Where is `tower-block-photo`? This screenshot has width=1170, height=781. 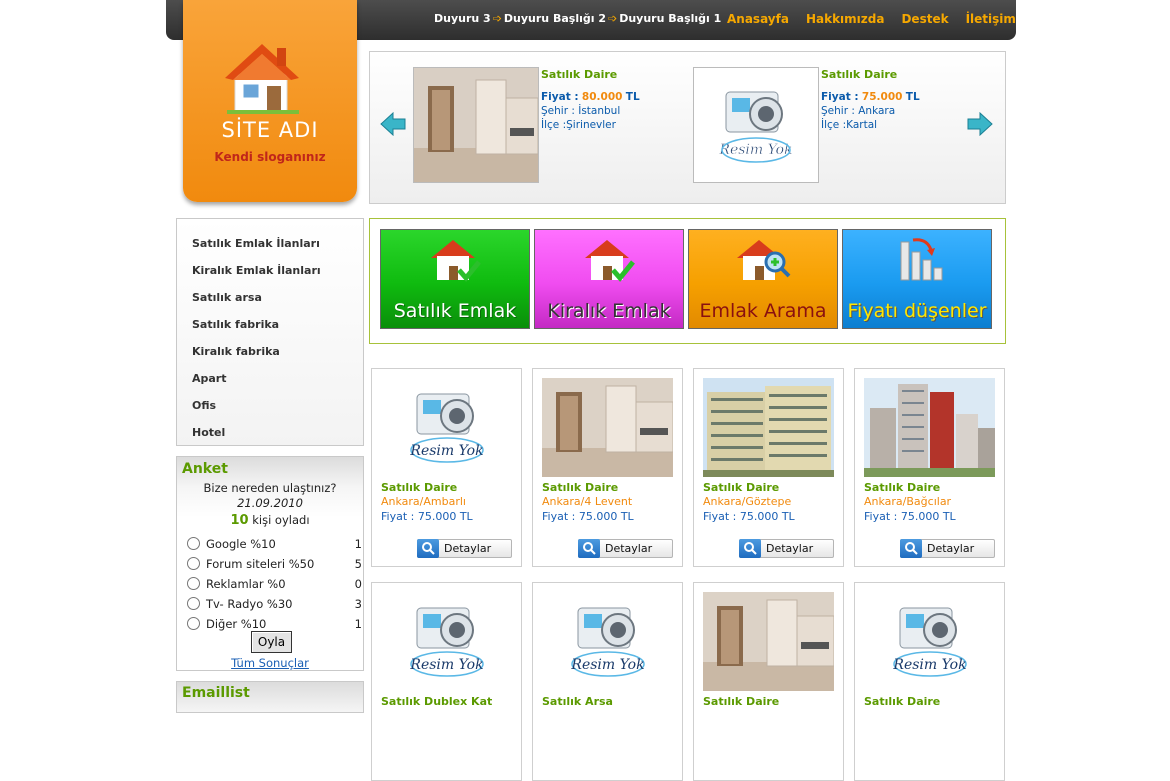
tower-block-photo is located at coordinates (929, 427).